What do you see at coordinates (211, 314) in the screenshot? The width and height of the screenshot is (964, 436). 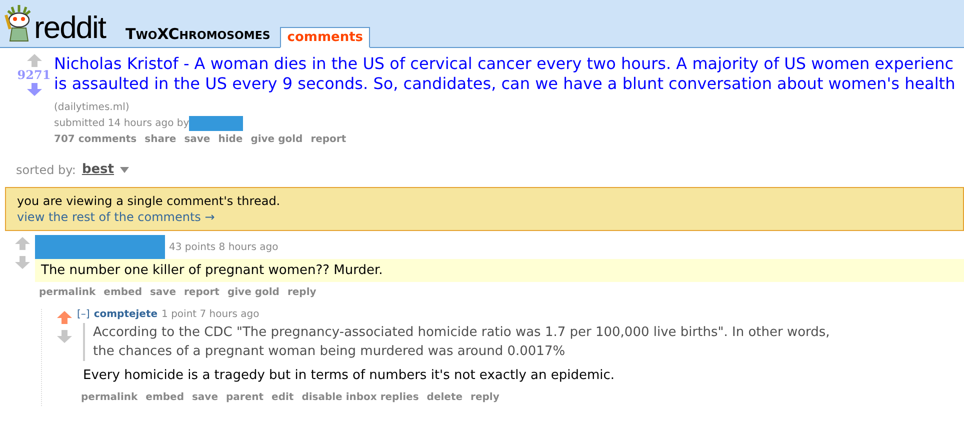 I see `comment-meta: 1 point 7 hours ago` at bounding box center [211, 314].